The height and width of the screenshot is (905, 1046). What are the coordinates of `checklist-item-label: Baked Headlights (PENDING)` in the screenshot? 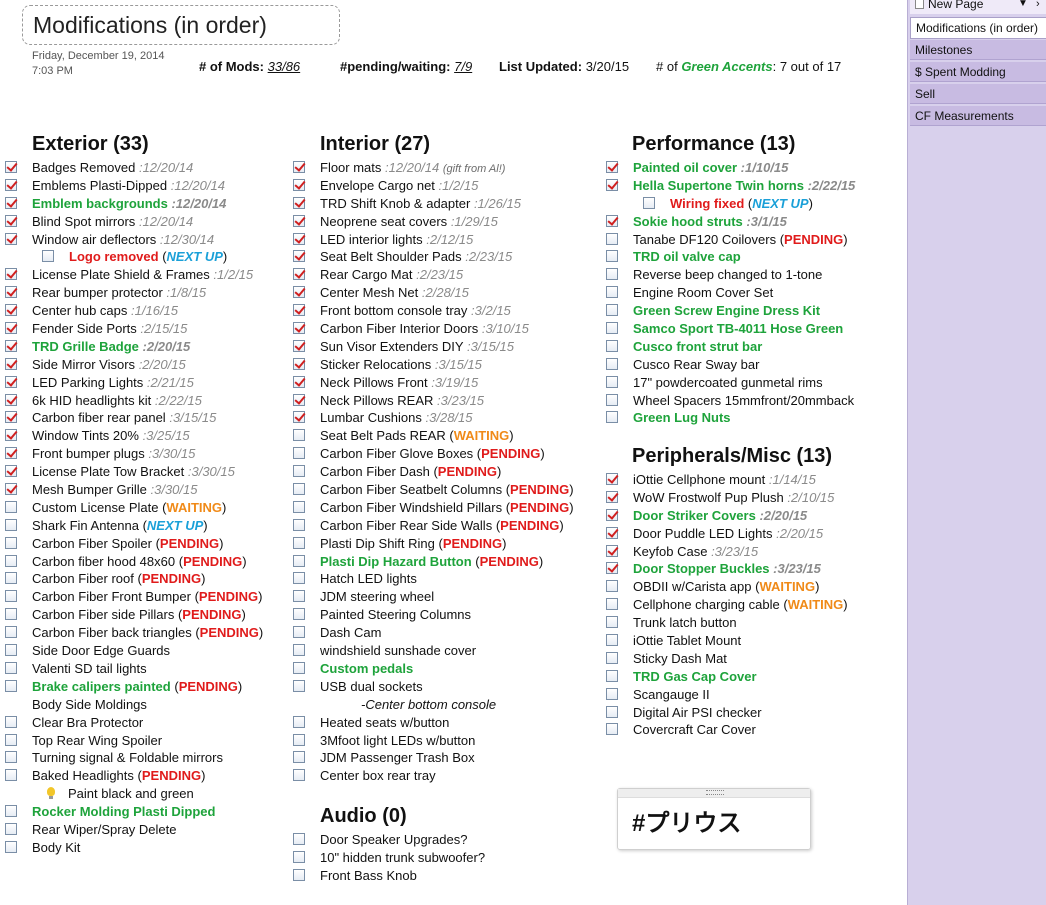 It's located at (118, 776).